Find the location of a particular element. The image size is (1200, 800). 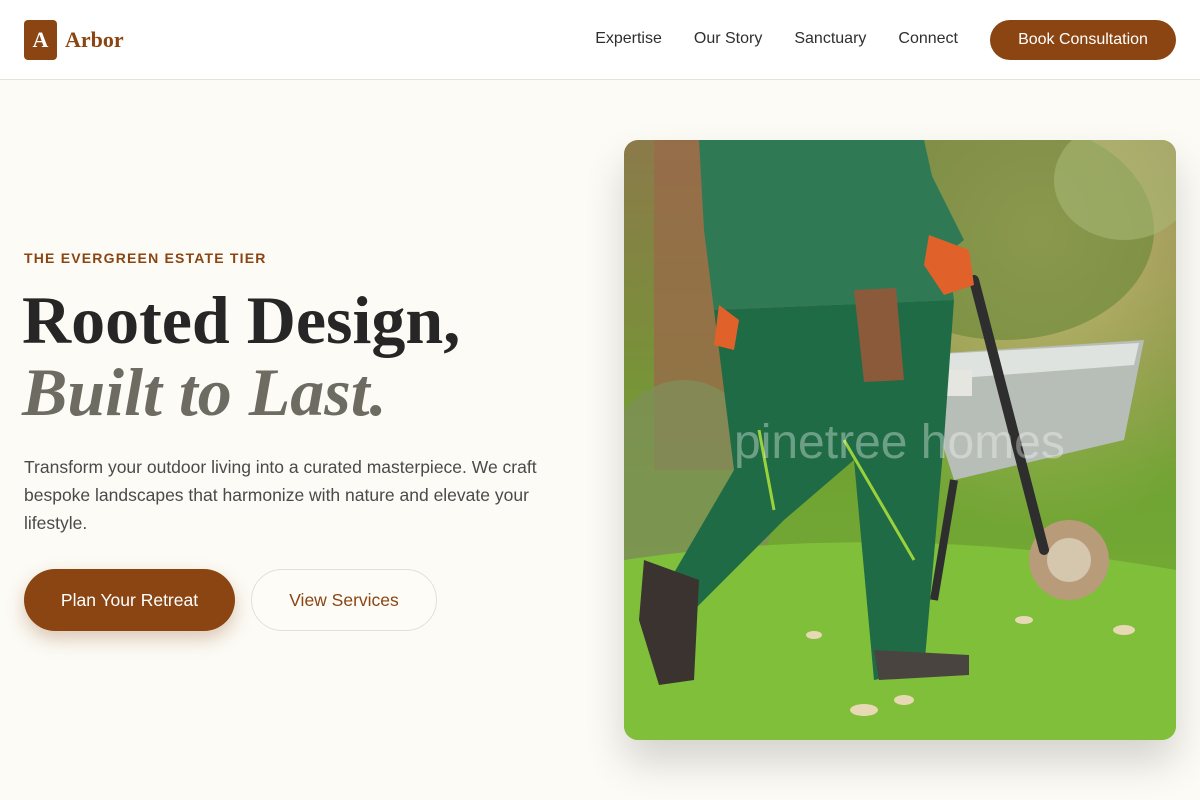

image-watermark-text: pinetree homes is located at coordinates (899, 442).